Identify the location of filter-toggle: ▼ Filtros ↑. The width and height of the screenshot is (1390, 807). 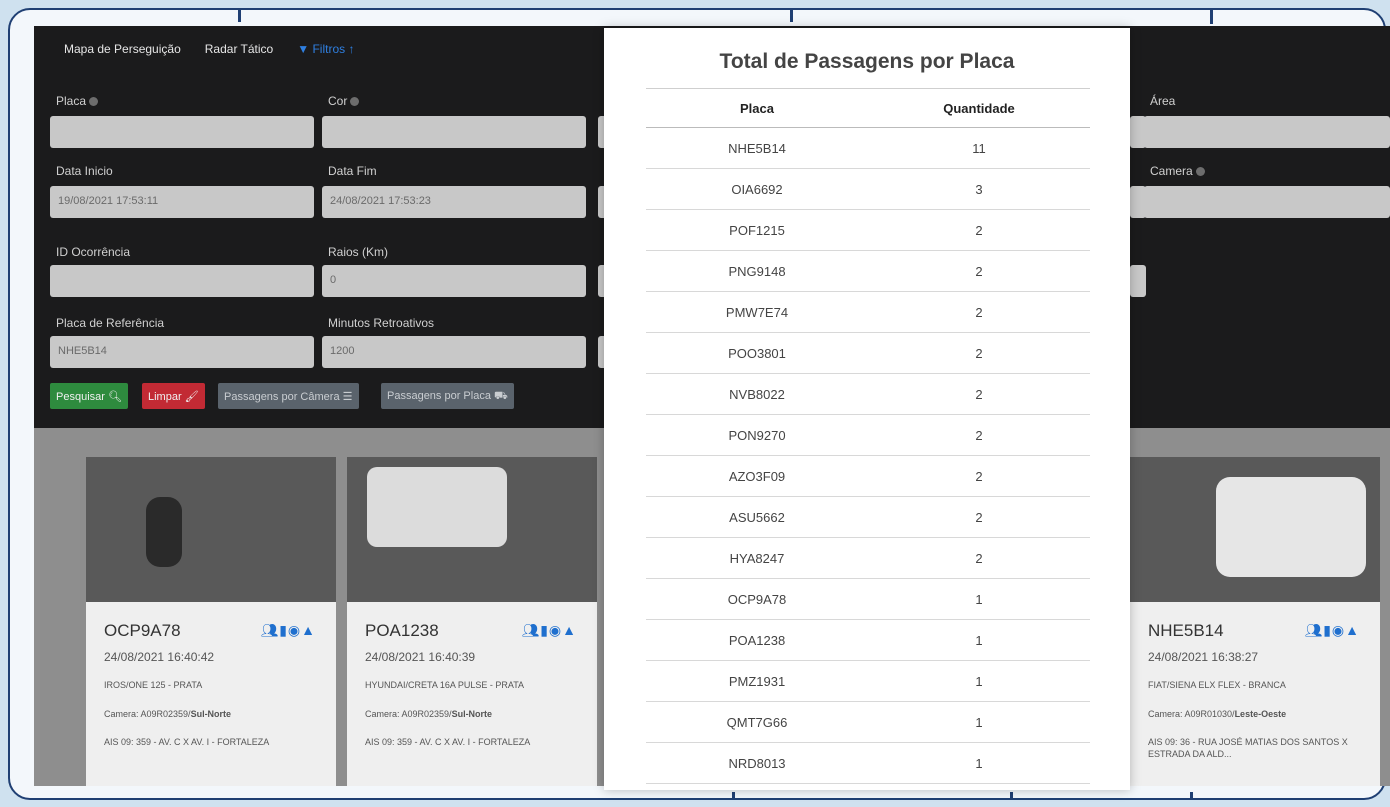
(325, 49).